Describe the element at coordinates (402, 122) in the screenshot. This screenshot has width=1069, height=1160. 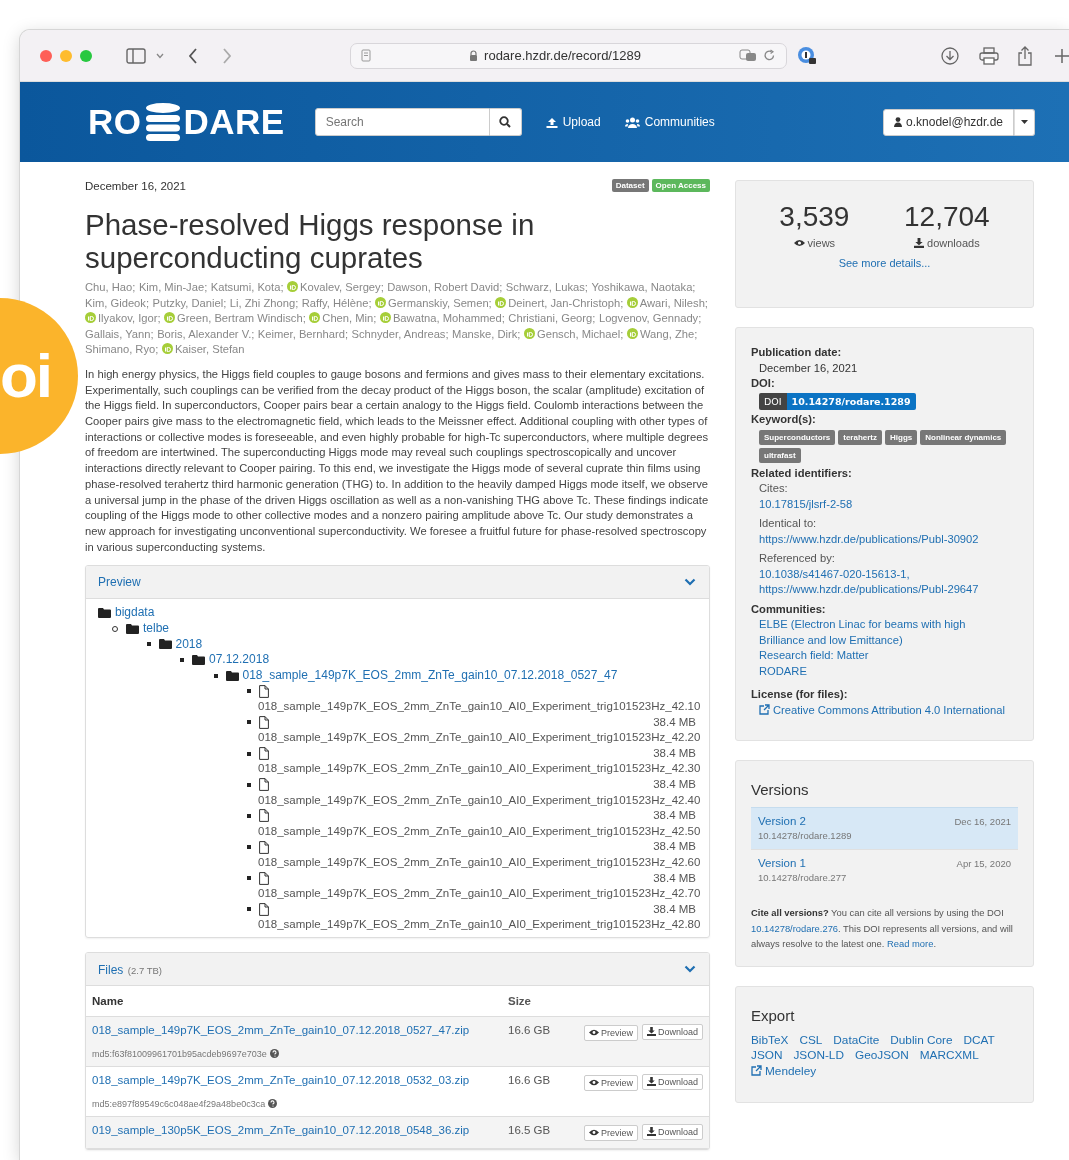
I see `search-field: Search` at that location.